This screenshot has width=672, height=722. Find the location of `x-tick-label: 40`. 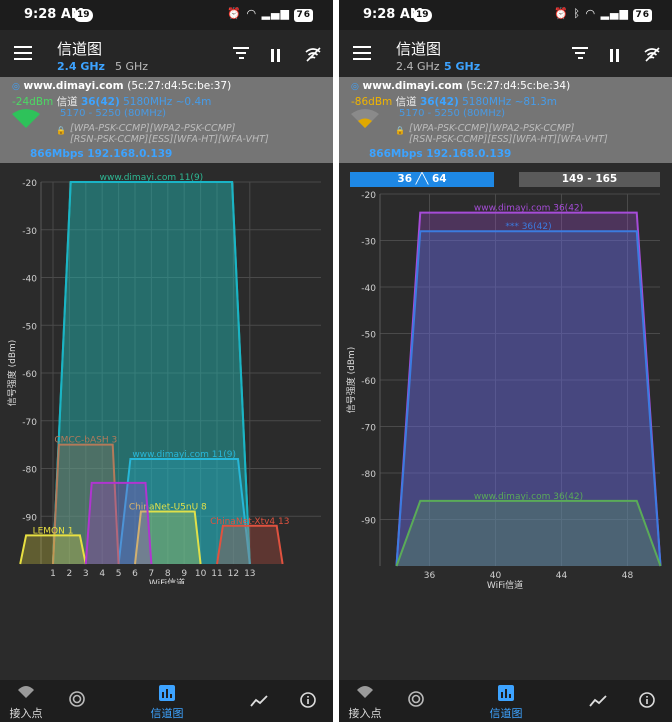

x-tick-label: 40 is located at coordinates (496, 576).